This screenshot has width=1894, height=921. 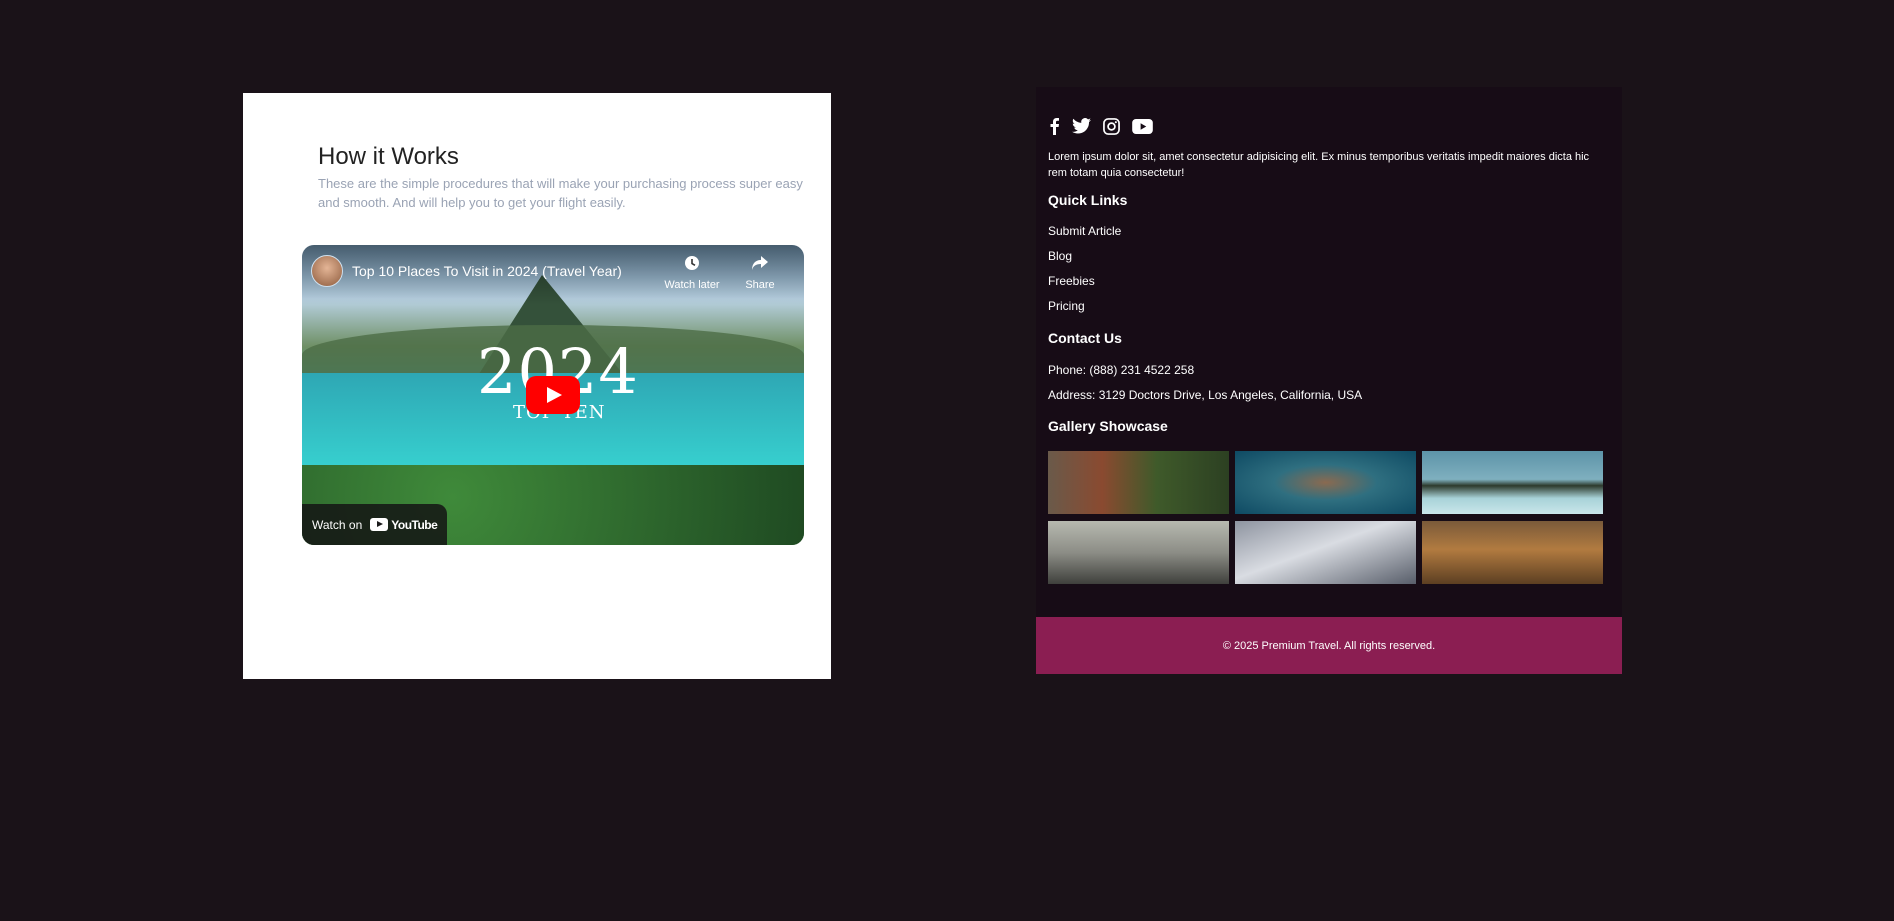 What do you see at coordinates (1084, 236) in the screenshot?
I see `quick-link-submit-article: Submit Article` at bounding box center [1084, 236].